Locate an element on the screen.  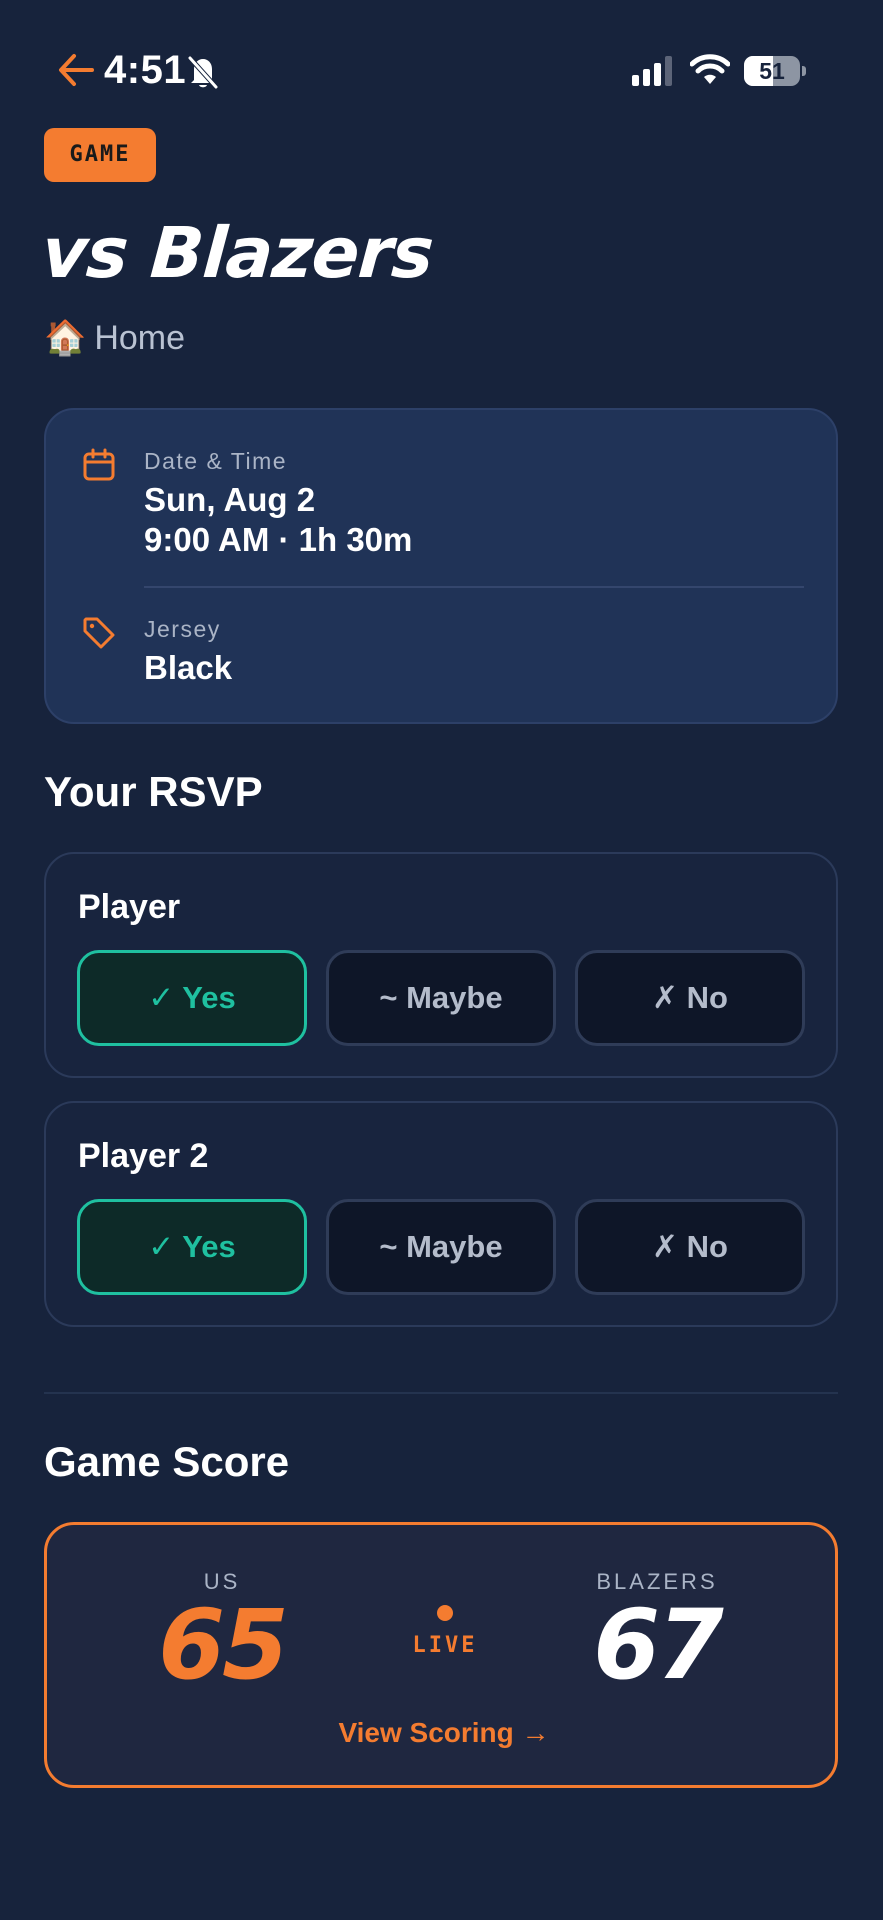
date-time-label: Date & Time is located at coordinates (216, 461).